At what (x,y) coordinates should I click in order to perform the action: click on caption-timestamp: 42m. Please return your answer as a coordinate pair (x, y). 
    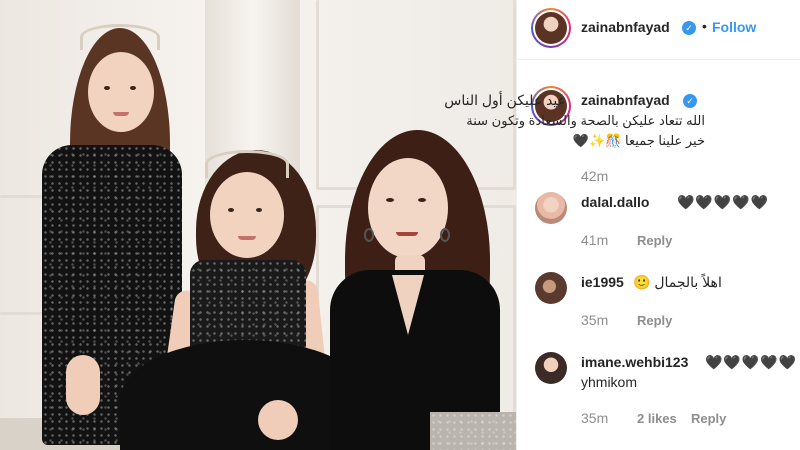
    Looking at the image, I should click on (595, 176).